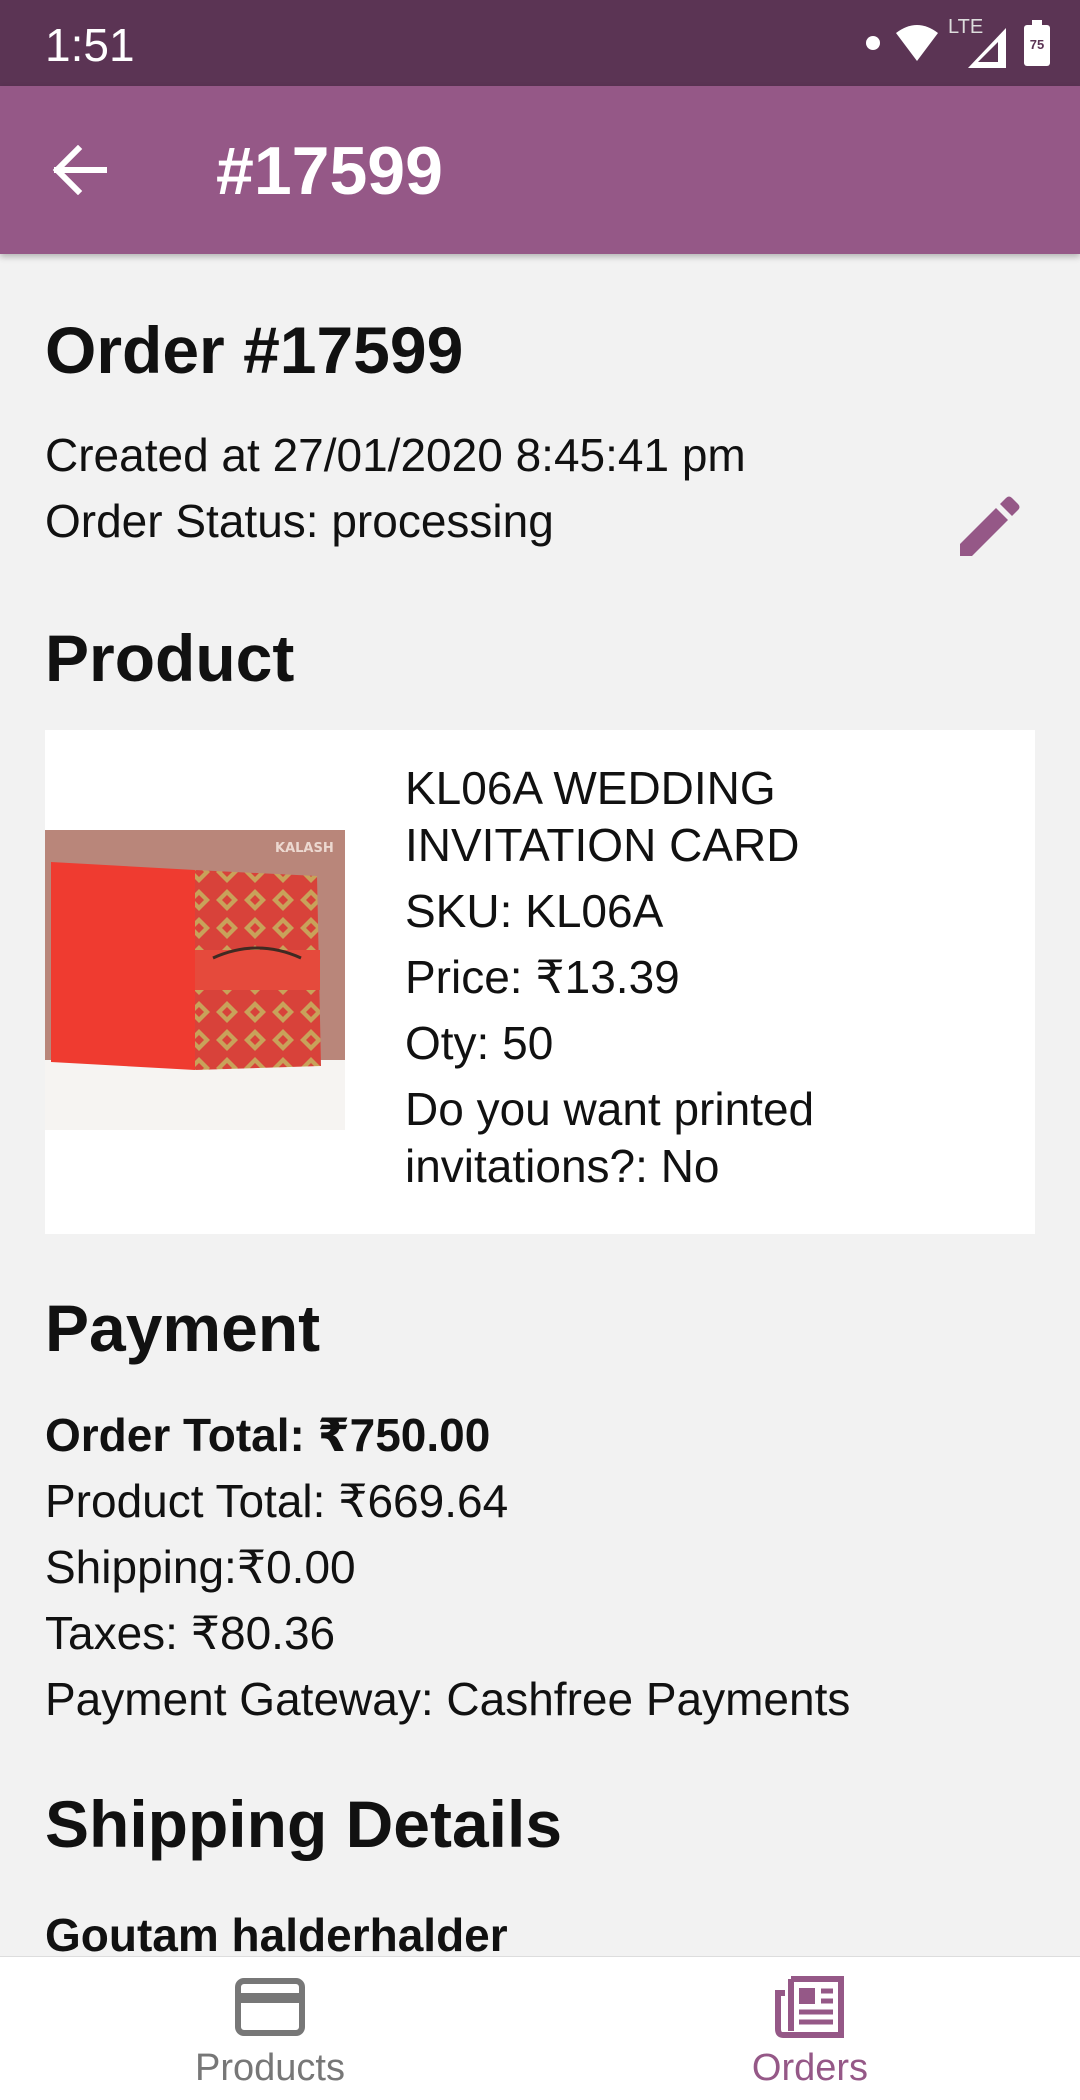  What do you see at coordinates (534, 911) in the screenshot?
I see `product-sku: SKU: KL06A` at bounding box center [534, 911].